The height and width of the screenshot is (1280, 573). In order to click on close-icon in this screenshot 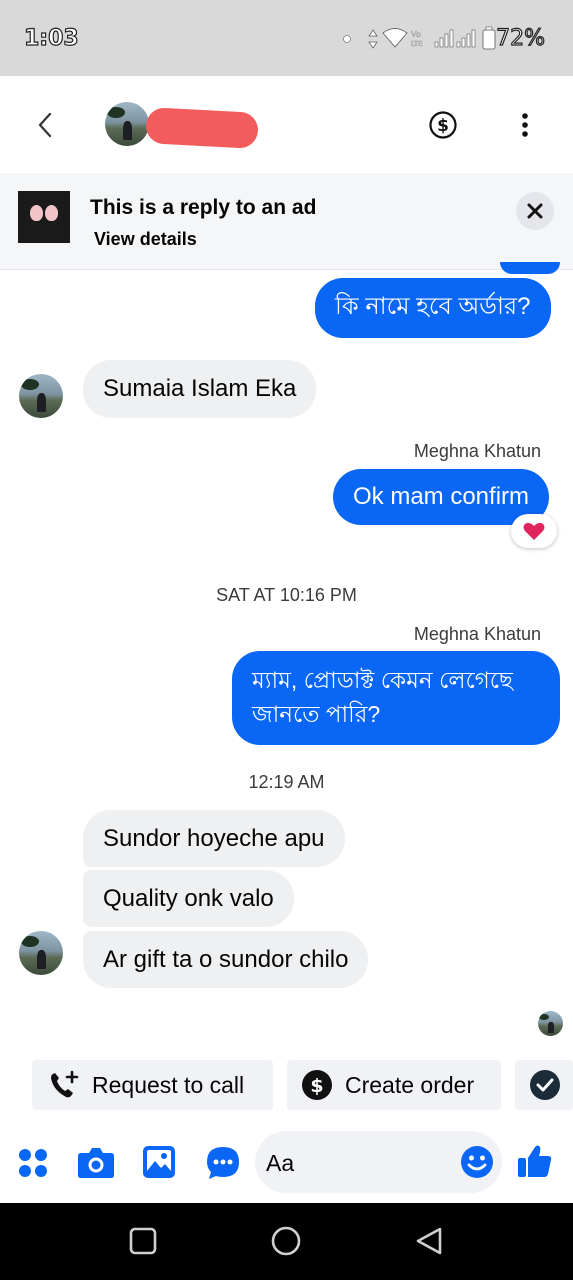, I will do `click(535, 211)`.